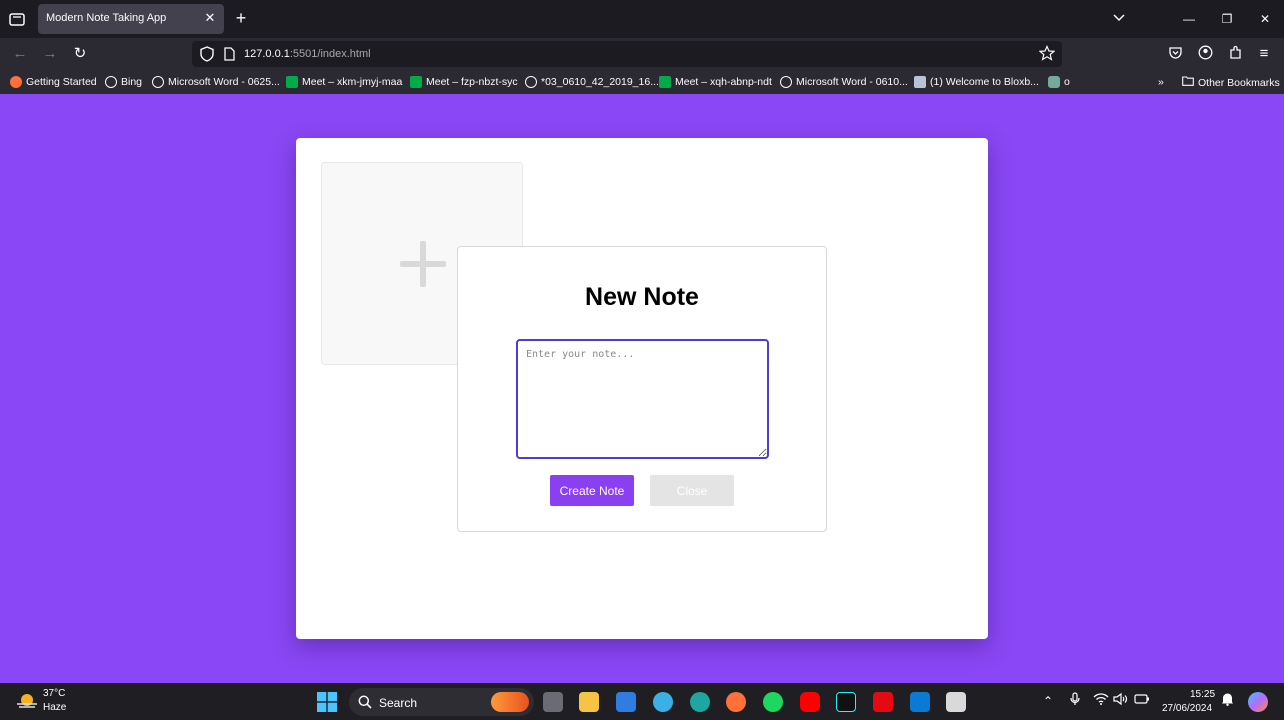  I want to click on youtube-icon, so click(810, 702).